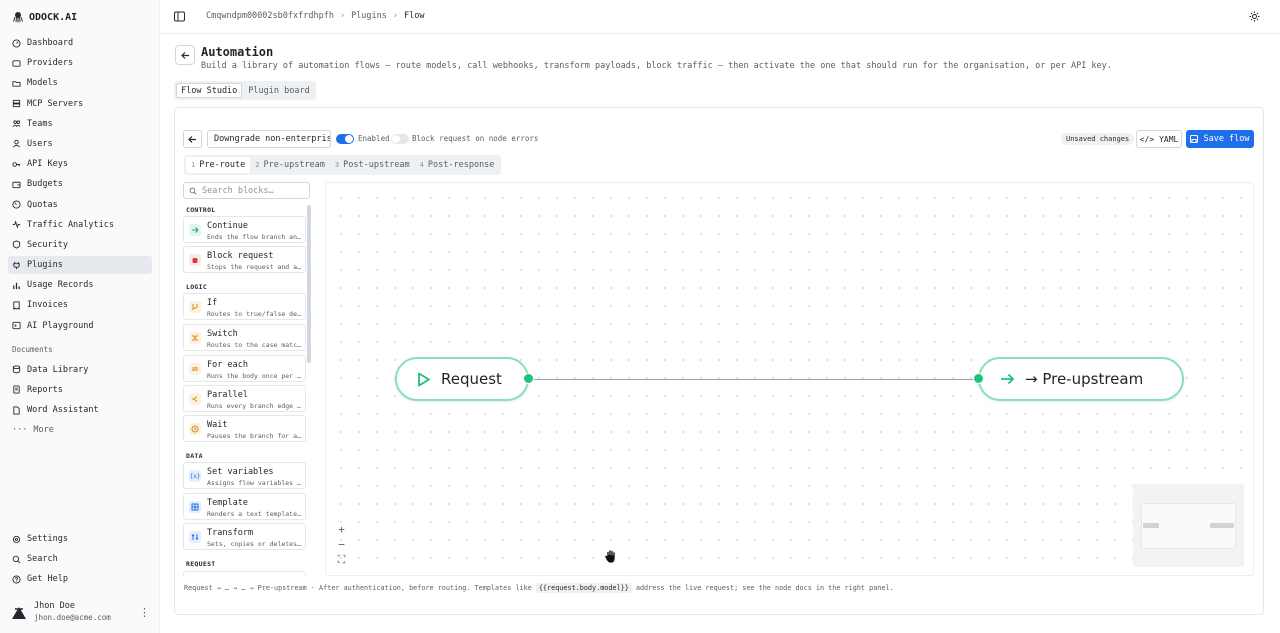 The image size is (1280, 633). I want to click on phase-number: 4, so click(421, 165).